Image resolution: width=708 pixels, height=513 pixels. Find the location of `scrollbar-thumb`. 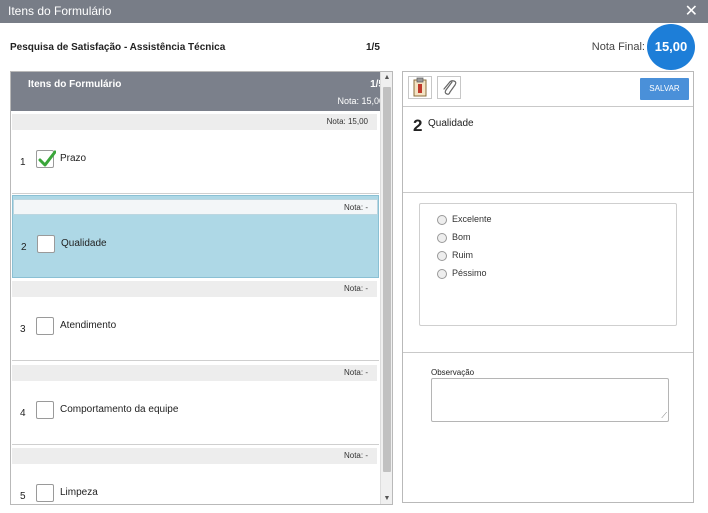

scrollbar-thumb is located at coordinates (387, 279).